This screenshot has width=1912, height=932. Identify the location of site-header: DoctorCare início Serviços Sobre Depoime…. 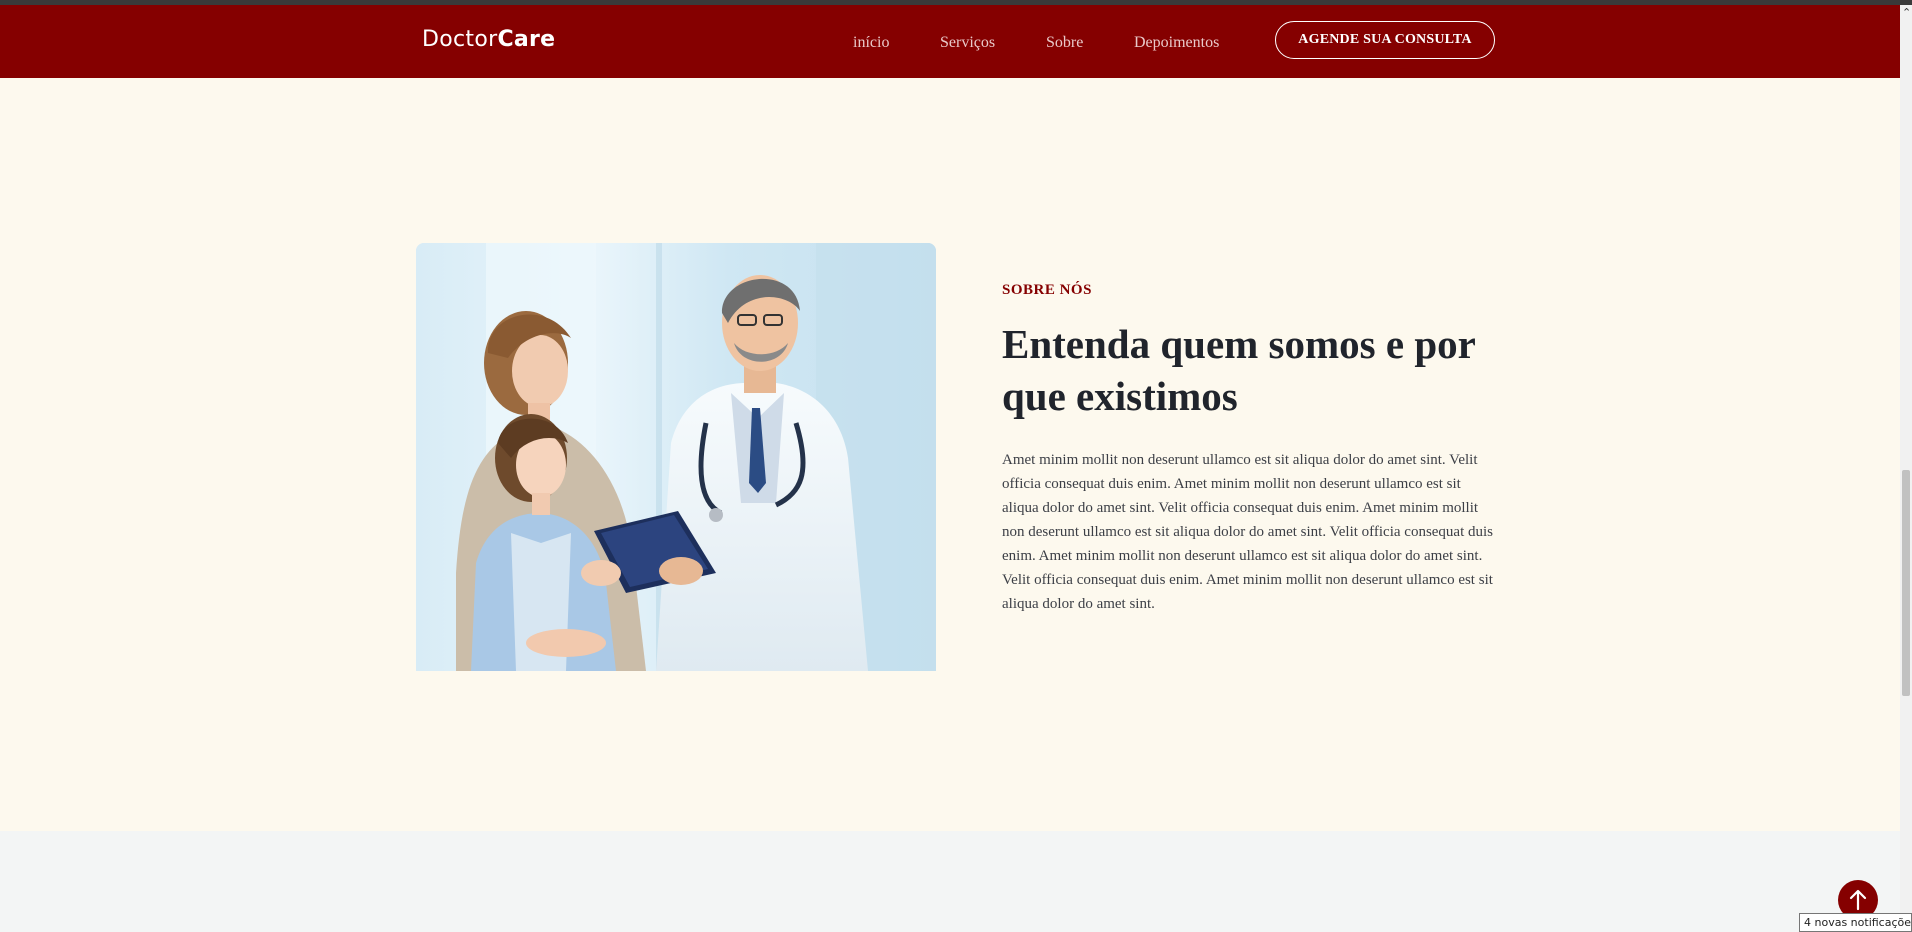
(950, 41).